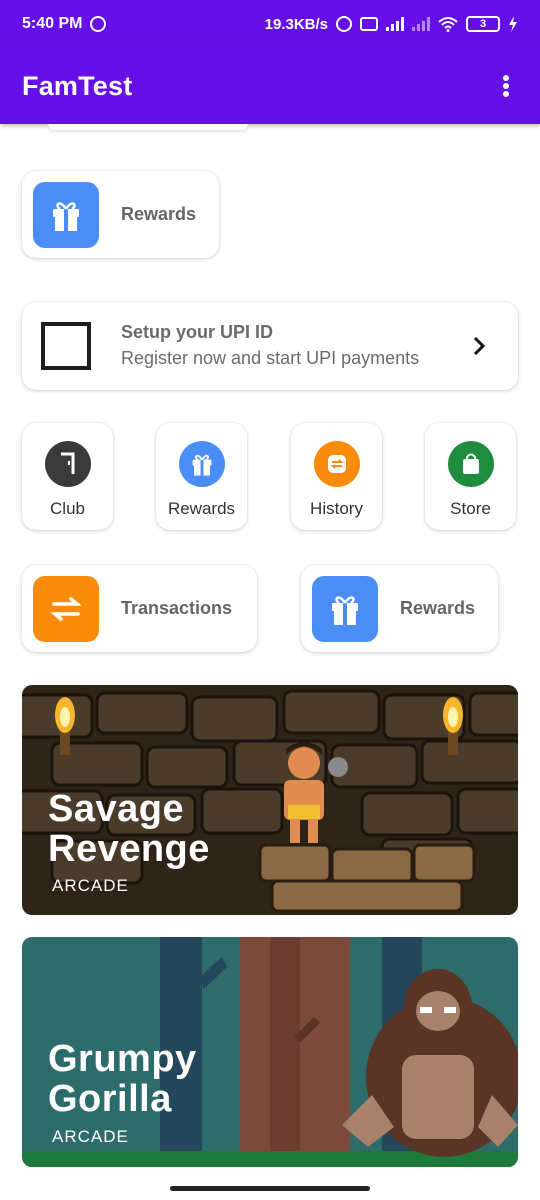 The width and height of the screenshot is (540, 1200). Describe the element at coordinates (470, 508) in the screenshot. I see `store-label: Store` at that location.